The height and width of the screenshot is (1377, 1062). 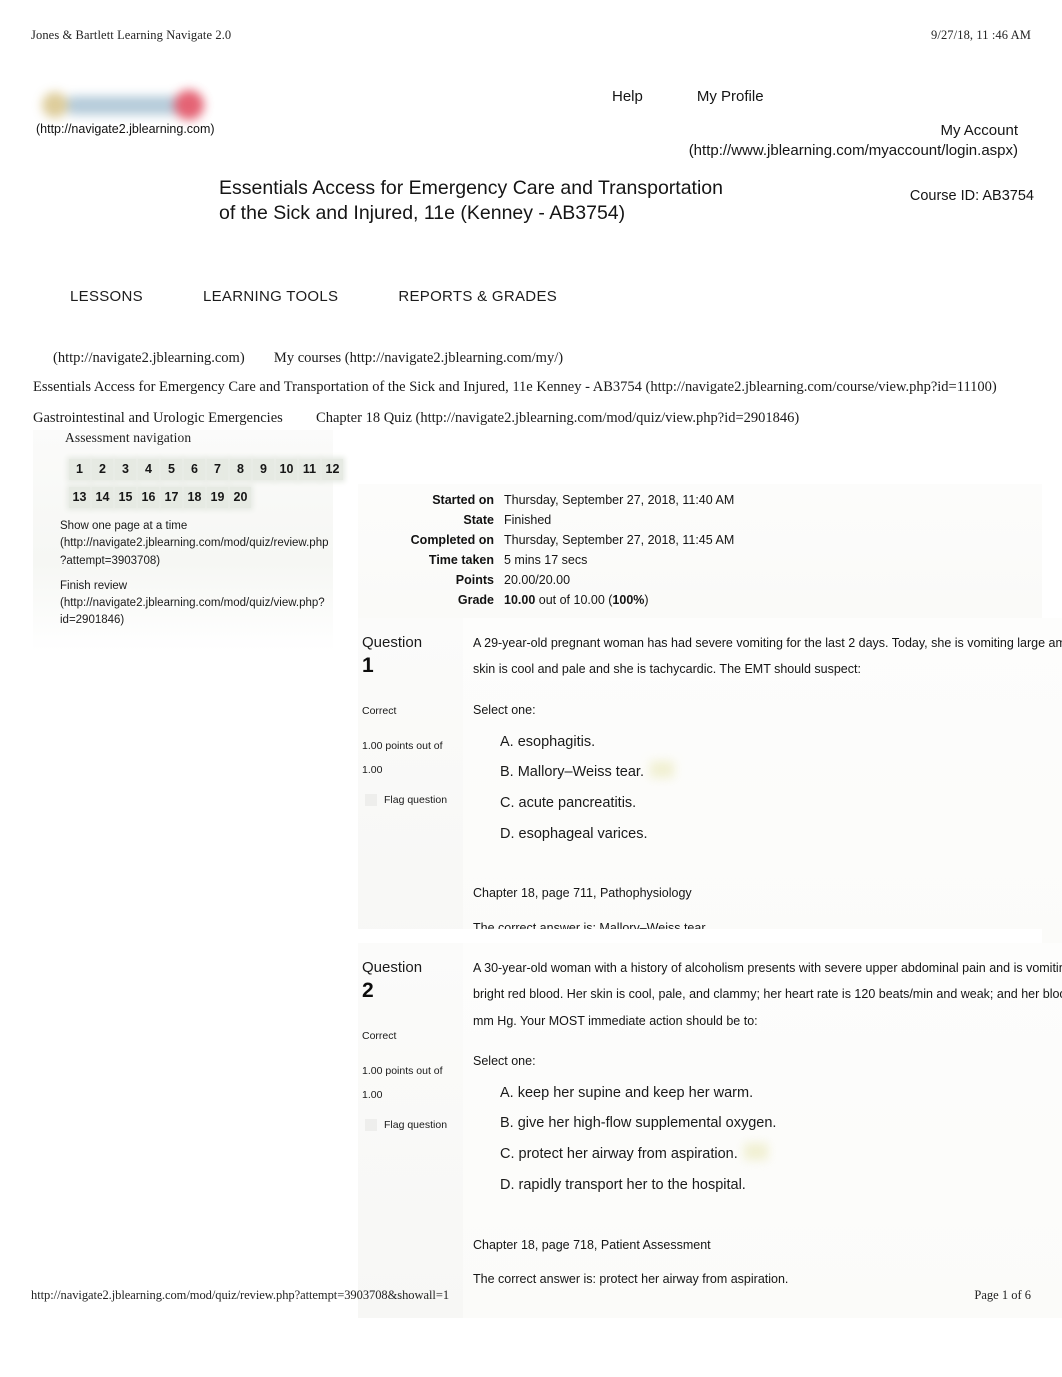 What do you see at coordinates (619, 1155) in the screenshot?
I see `answer-option-c: C. protect her airway from aspiration.` at bounding box center [619, 1155].